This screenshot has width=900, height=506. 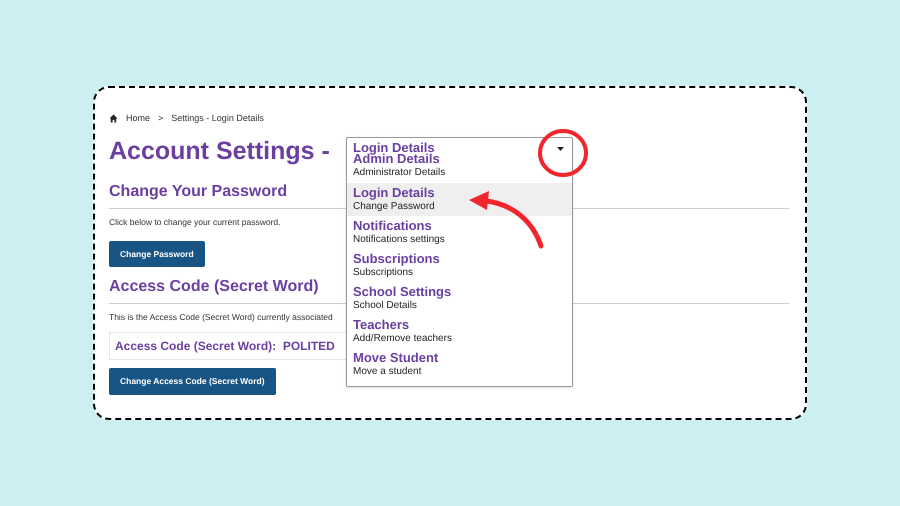 What do you see at coordinates (198, 192) in the screenshot?
I see `section-heading: Change Your Password` at bounding box center [198, 192].